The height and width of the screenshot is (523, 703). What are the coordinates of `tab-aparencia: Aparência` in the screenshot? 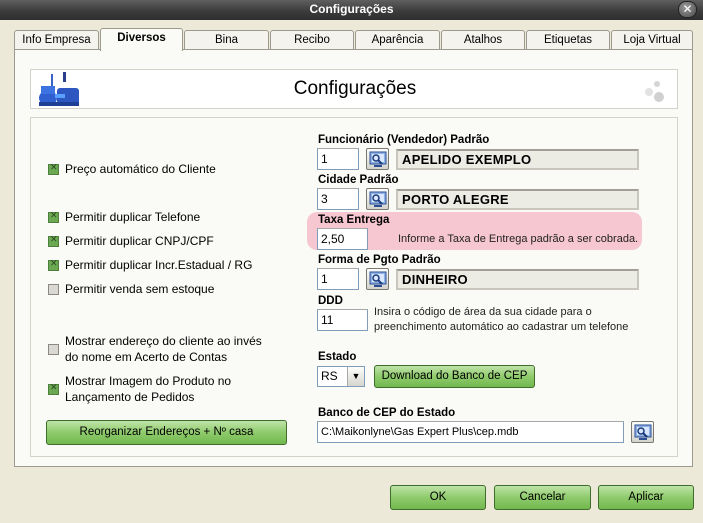 It's located at (397, 40).